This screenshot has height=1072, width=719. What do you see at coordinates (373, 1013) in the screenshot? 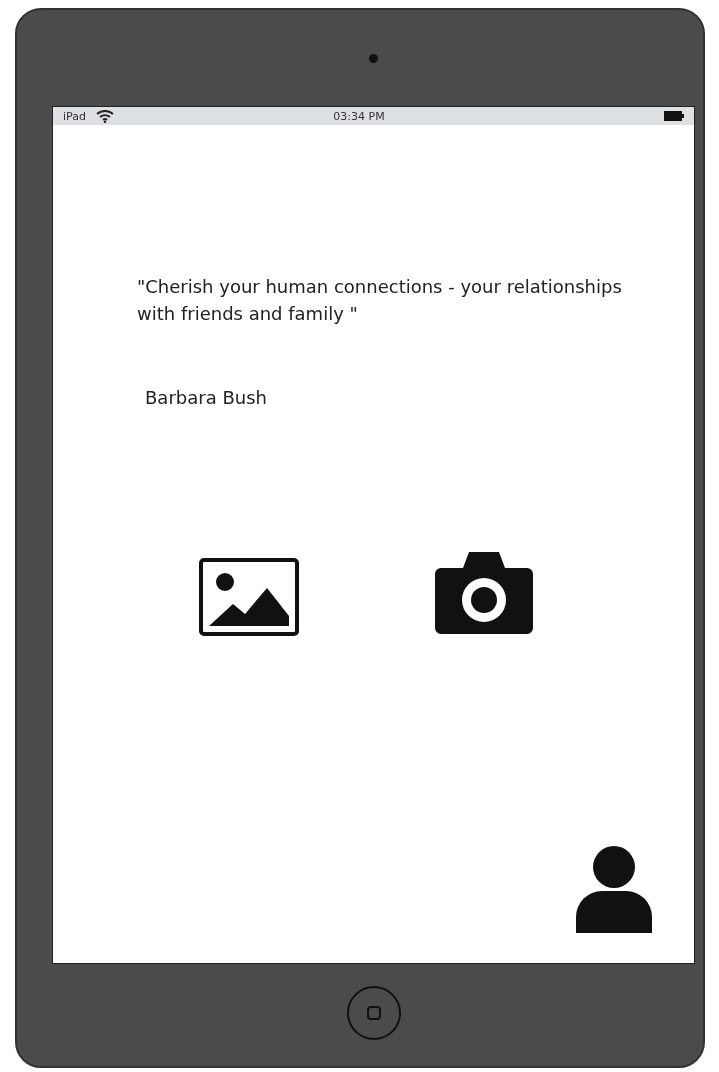
I see `home-square-icon` at bounding box center [373, 1013].